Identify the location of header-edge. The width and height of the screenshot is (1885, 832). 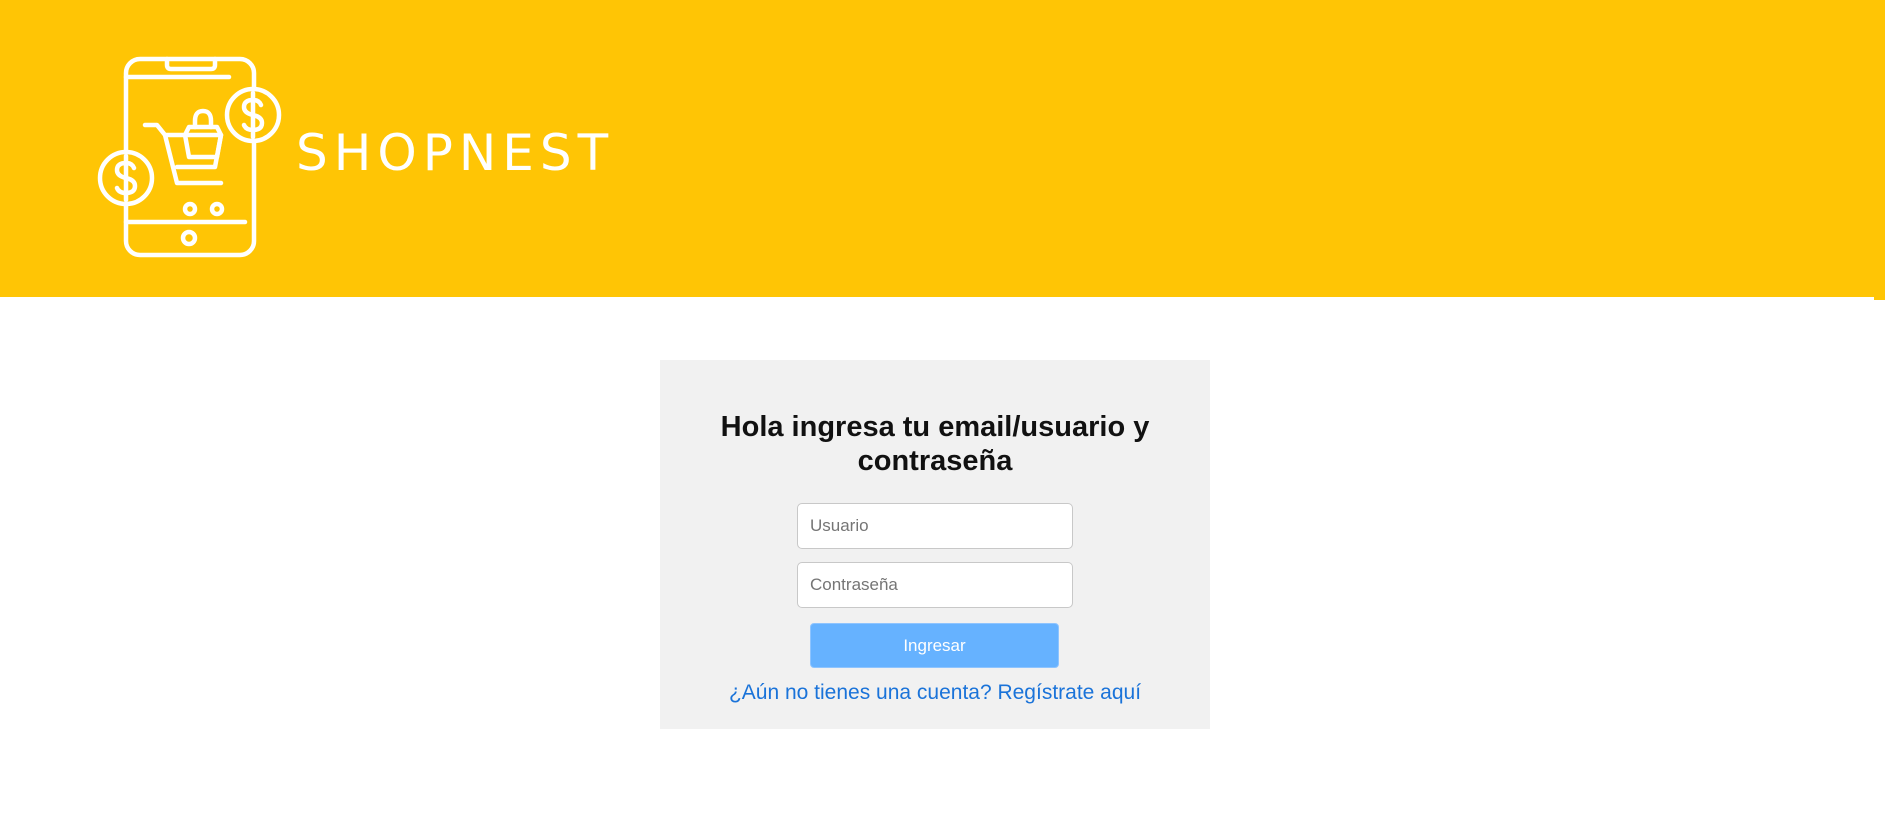
(1879, 150).